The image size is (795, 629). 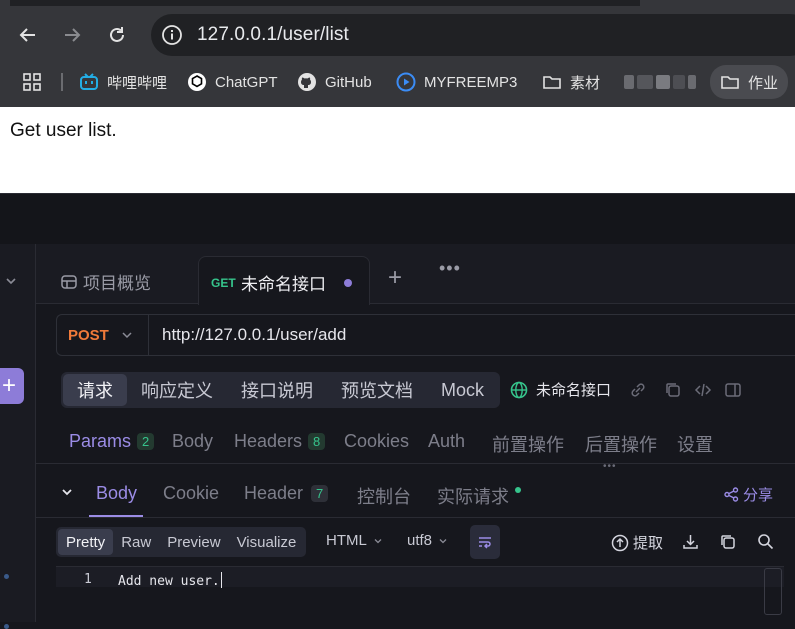 I want to click on bookmark-folder-sucai: 素材, so click(x=571, y=82).